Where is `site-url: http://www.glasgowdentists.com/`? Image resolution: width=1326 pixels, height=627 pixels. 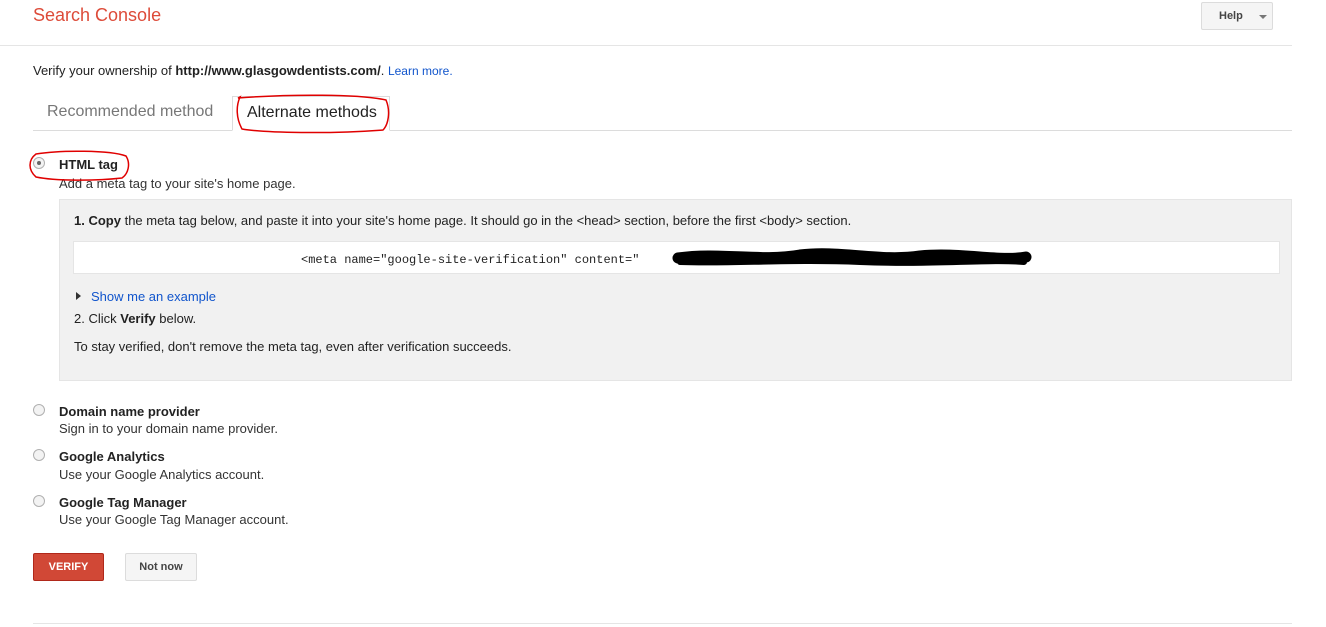
site-url: http://www.glasgowdentists.com/ is located at coordinates (278, 70).